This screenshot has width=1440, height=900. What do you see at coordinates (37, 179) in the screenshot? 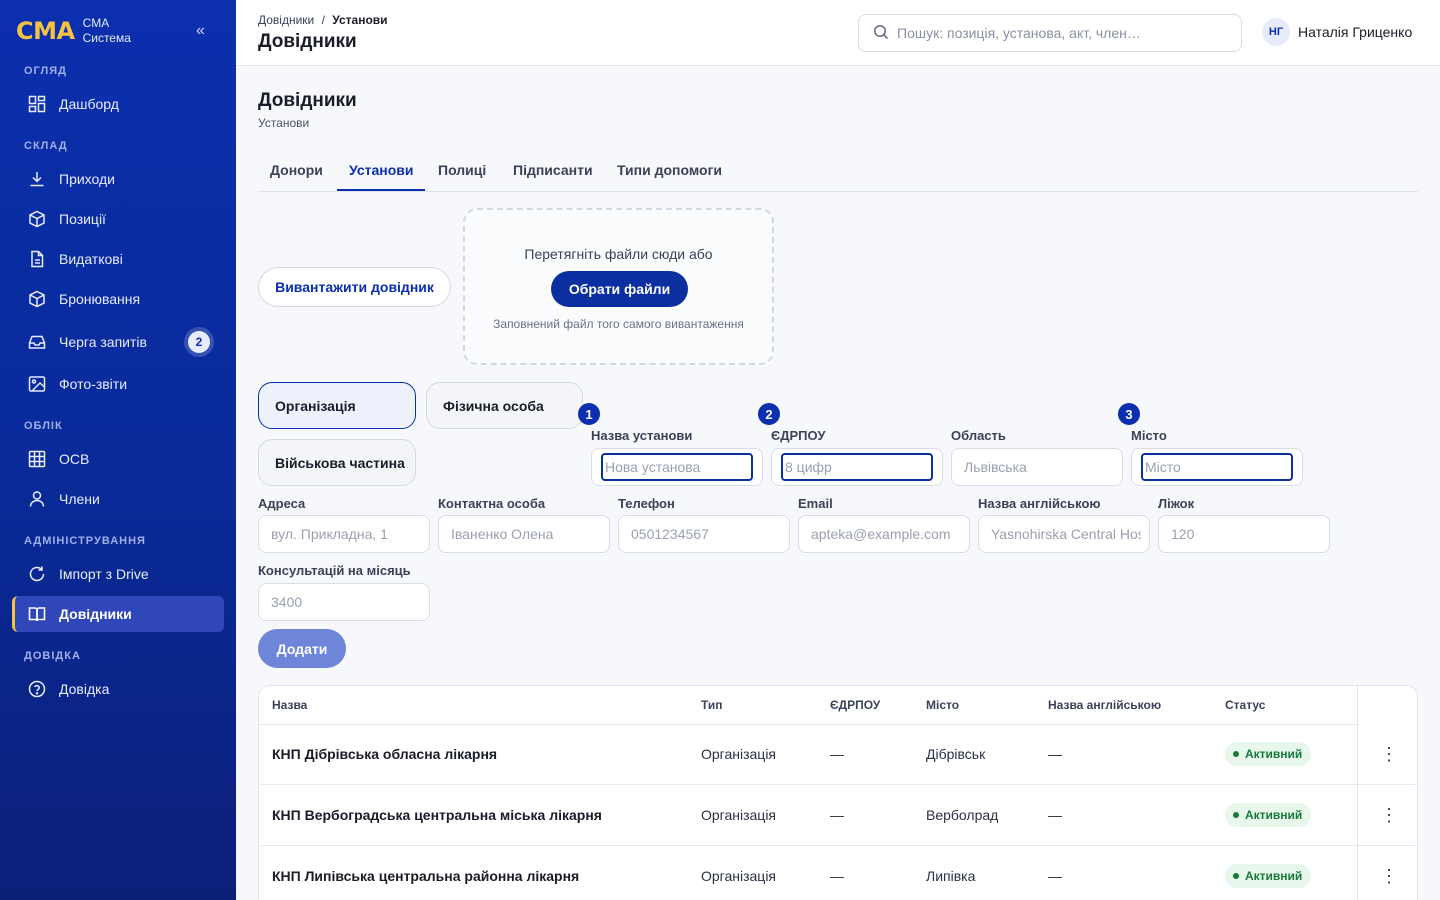
I see `download-icon` at bounding box center [37, 179].